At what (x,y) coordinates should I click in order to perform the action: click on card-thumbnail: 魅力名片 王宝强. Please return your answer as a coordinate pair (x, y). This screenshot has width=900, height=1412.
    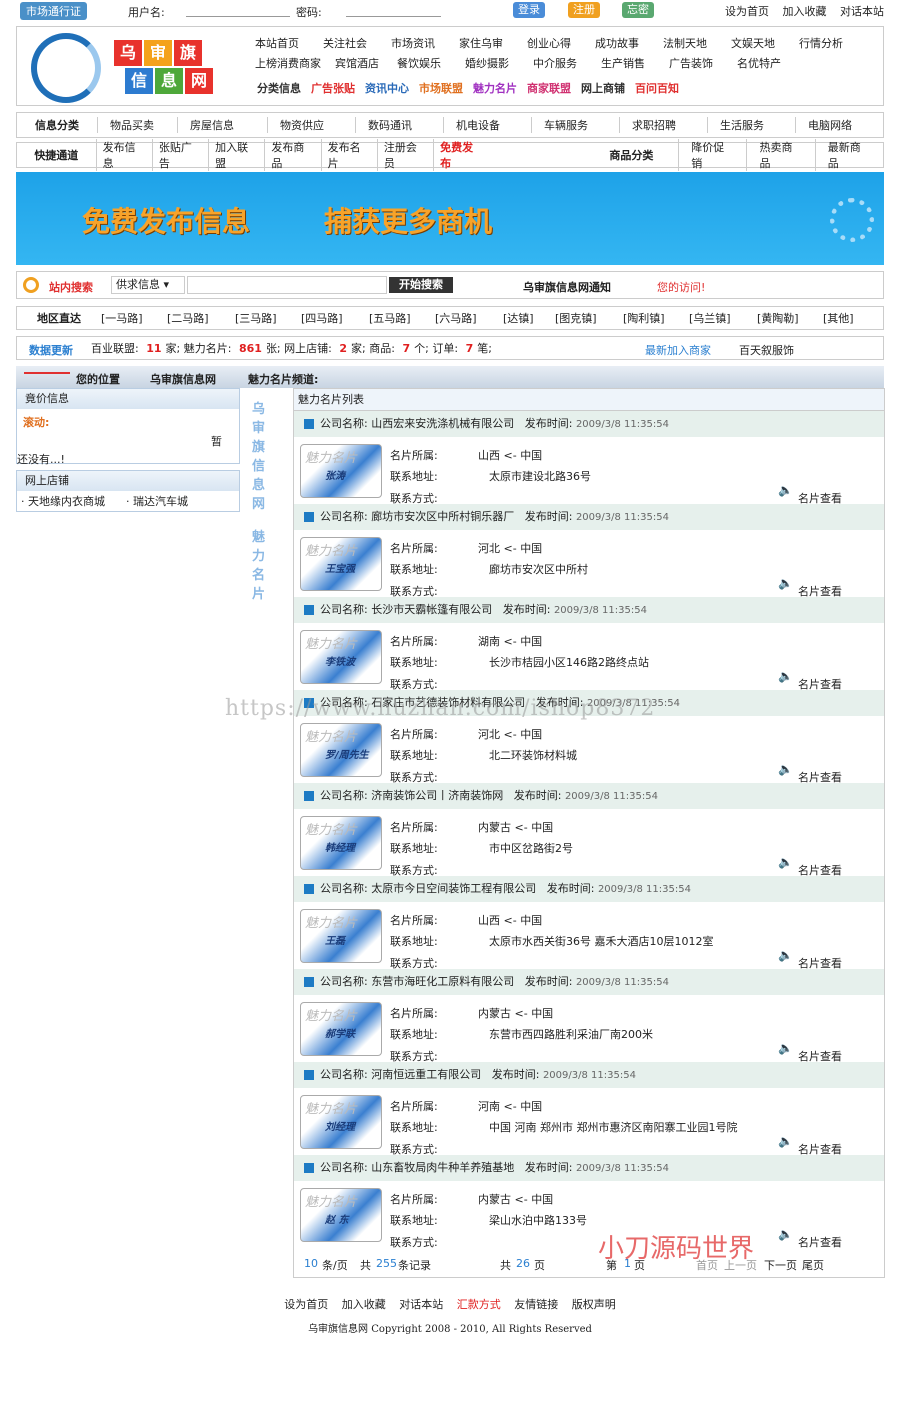
    Looking at the image, I should click on (341, 564).